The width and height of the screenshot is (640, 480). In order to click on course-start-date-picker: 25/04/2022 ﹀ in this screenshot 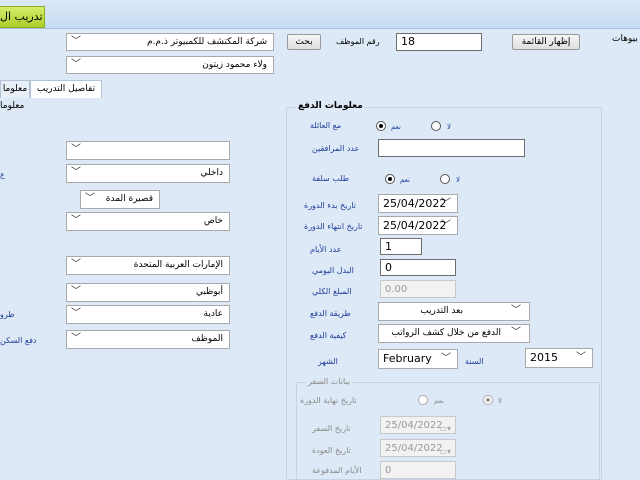, I will do `click(418, 203)`.